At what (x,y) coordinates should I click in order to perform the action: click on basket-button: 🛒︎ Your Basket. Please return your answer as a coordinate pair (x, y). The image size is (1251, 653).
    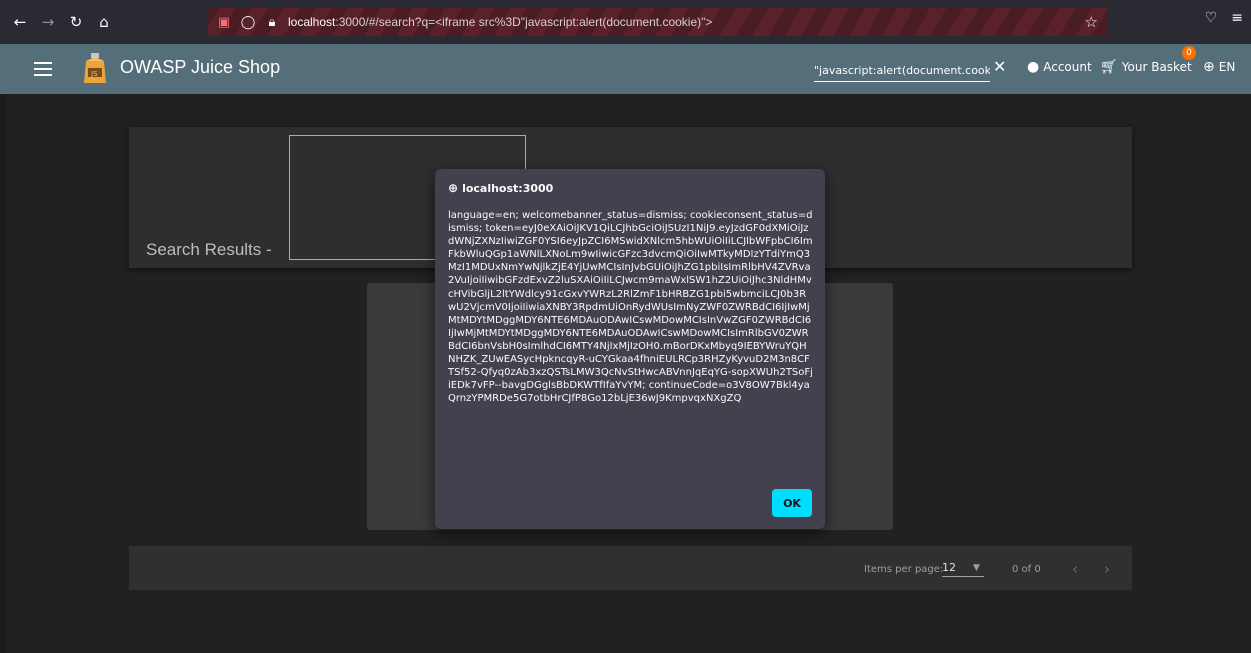
    Looking at the image, I should click on (1146, 67).